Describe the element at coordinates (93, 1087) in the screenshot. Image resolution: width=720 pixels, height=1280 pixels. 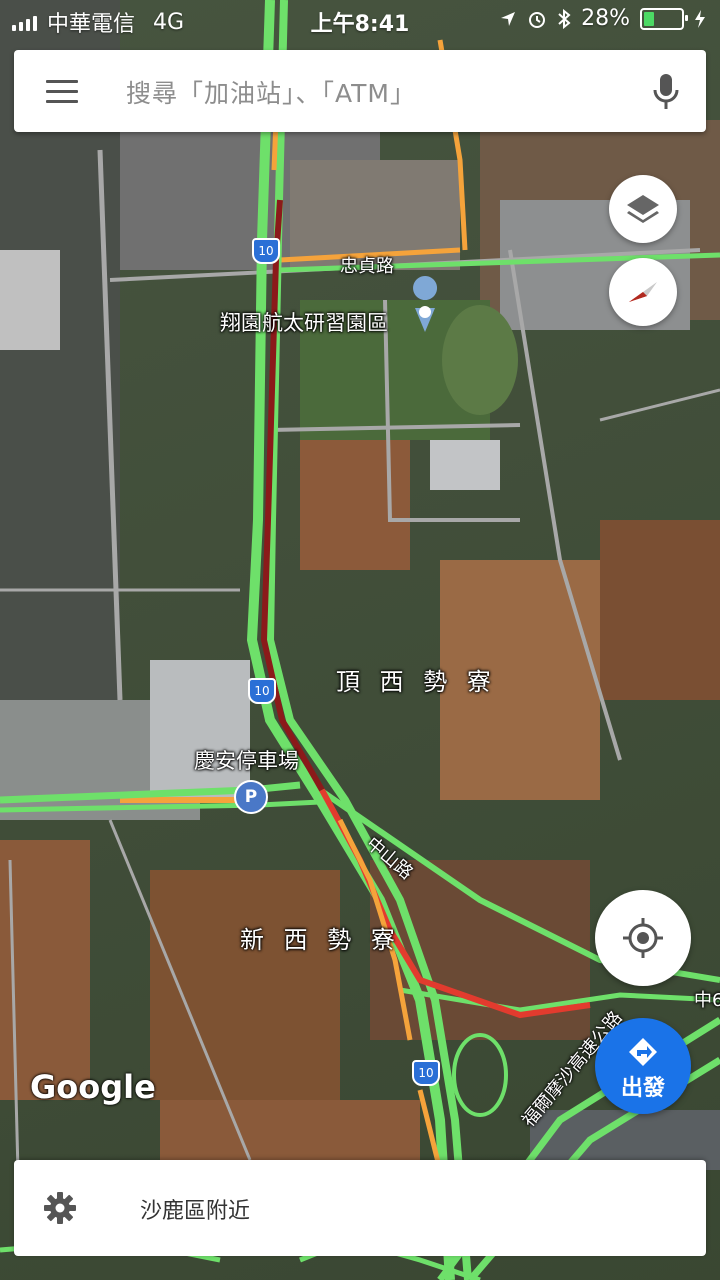
I see `google-logo: Google` at that location.